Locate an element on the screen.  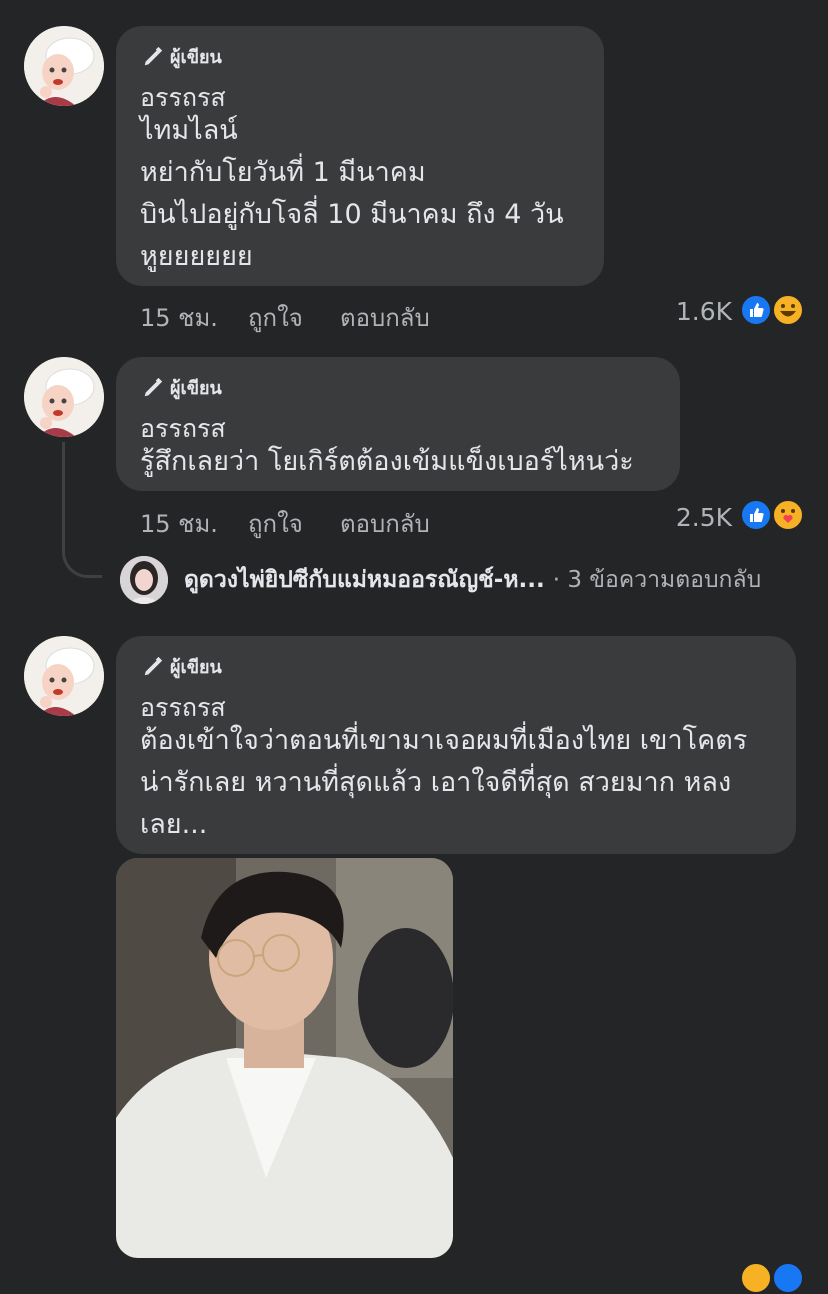
thread-connector is located at coordinates (82, 510).